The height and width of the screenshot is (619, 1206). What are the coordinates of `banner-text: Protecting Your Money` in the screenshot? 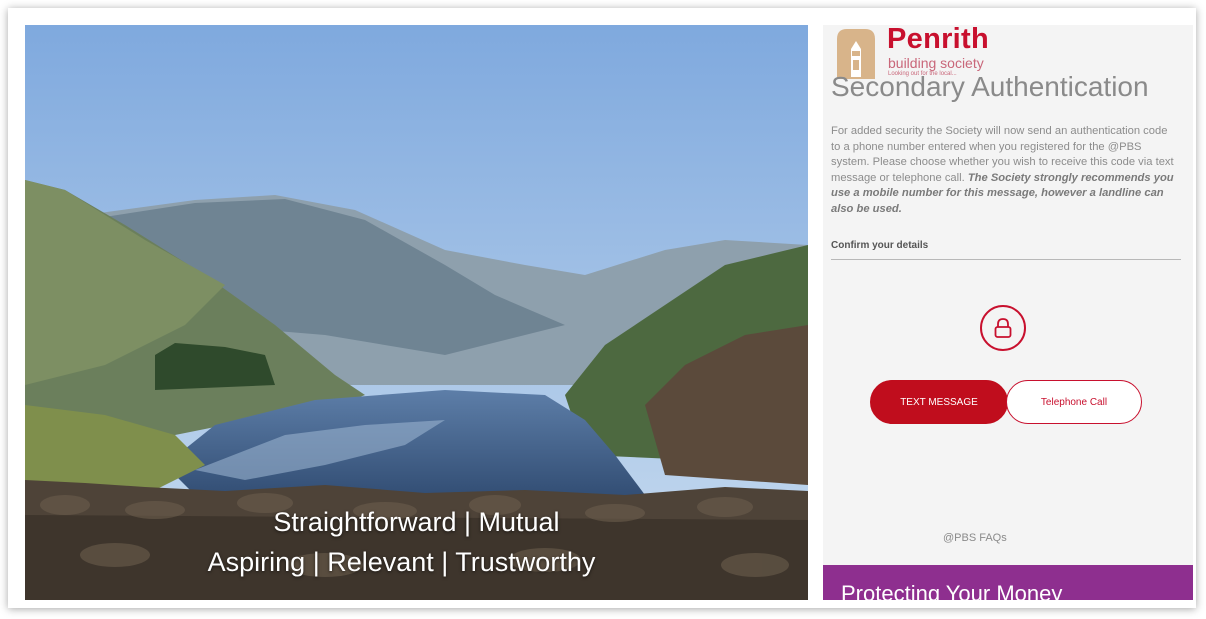 It's located at (952, 590).